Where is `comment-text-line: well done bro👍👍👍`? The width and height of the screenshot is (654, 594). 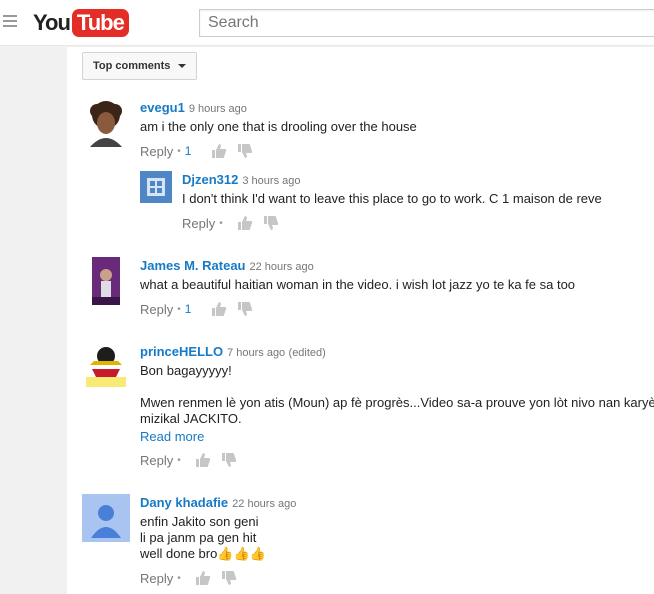 comment-text-line: well done bro👍👍👍 is located at coordinates (203, 553).